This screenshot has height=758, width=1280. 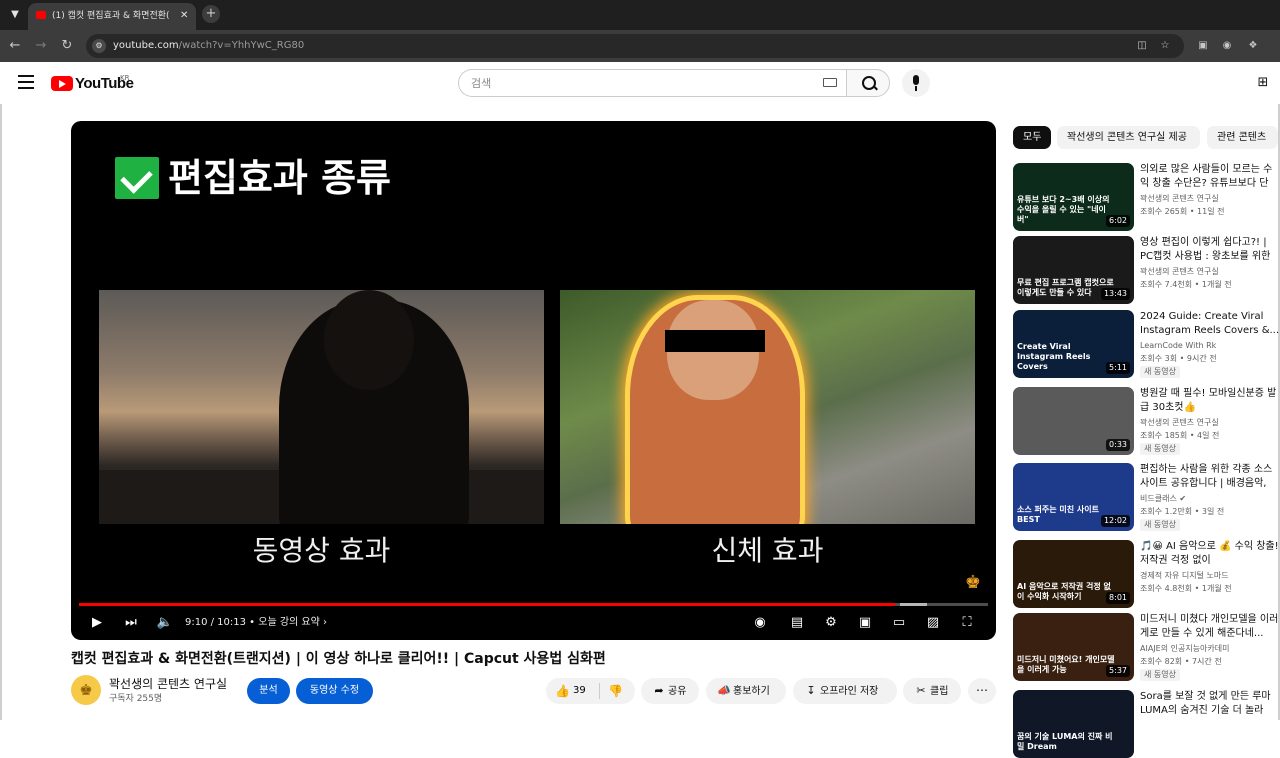 I want to click on recommendation-thumbnail: Create Viral Instagram Reels Covers 5:11, so click(x=1073, y=344).